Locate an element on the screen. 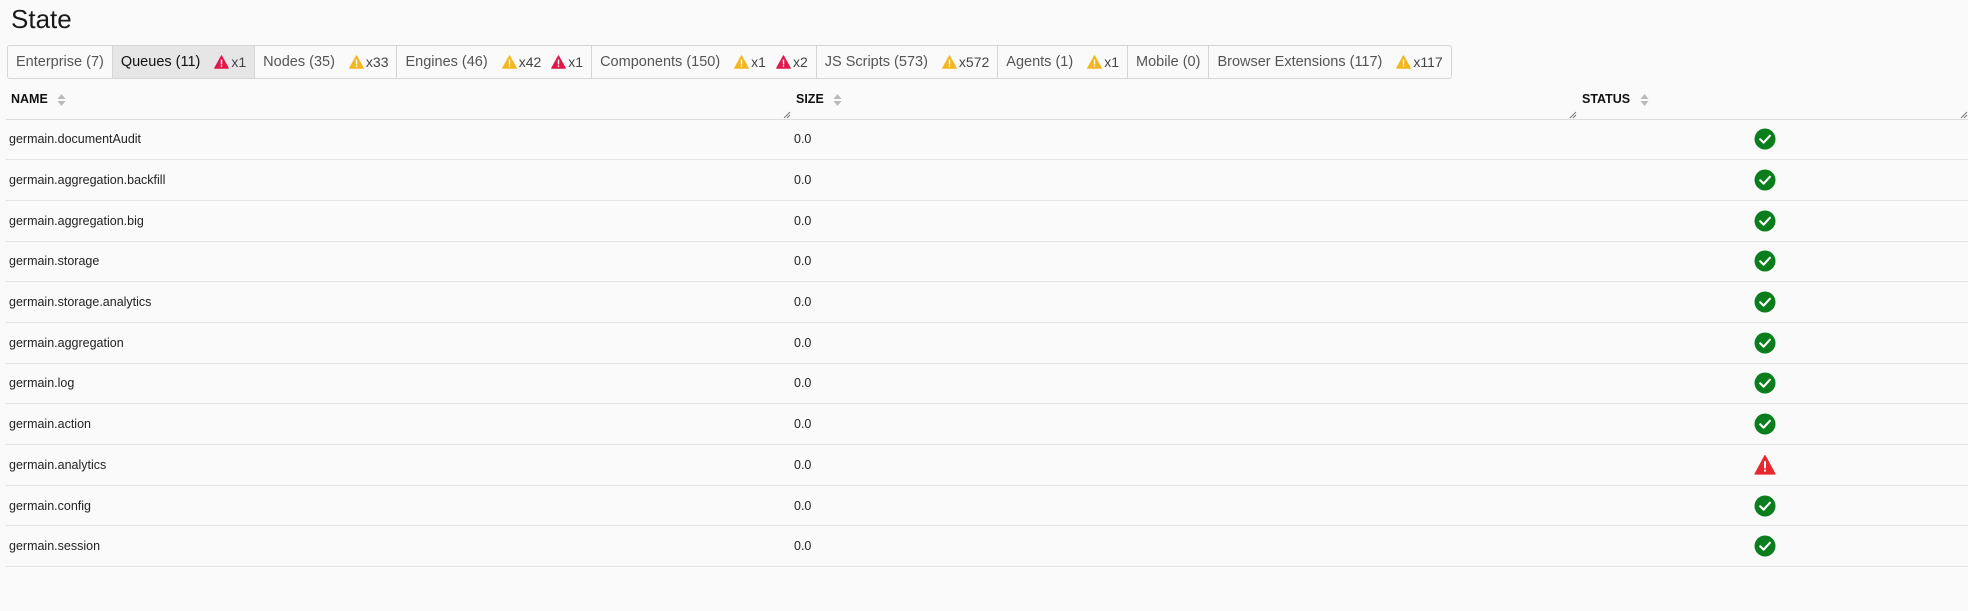 The height and width of the screenshot is (611, 1968). table-row: germain.aggregation 0.0 is located at coordinates (987, 343).